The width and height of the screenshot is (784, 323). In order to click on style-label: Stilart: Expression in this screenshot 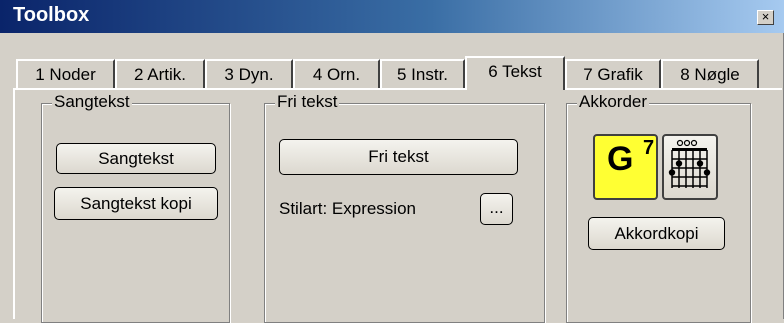, I will do `click(347, 208)`.